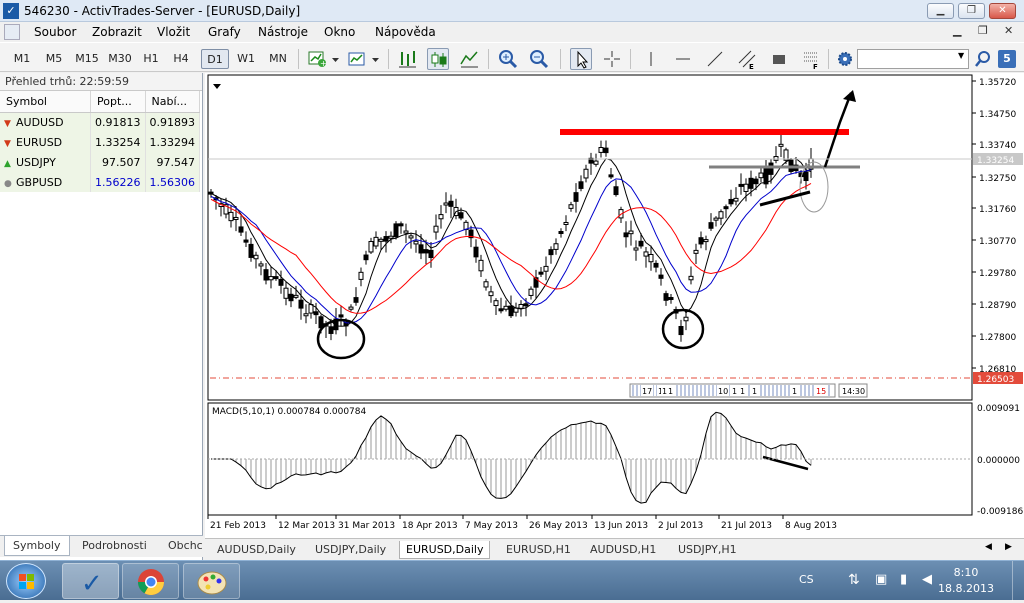  What do you see at coordinates (357, 59) in the screenshot?
I see `profiles-icon` at bounding box center [357, 59].